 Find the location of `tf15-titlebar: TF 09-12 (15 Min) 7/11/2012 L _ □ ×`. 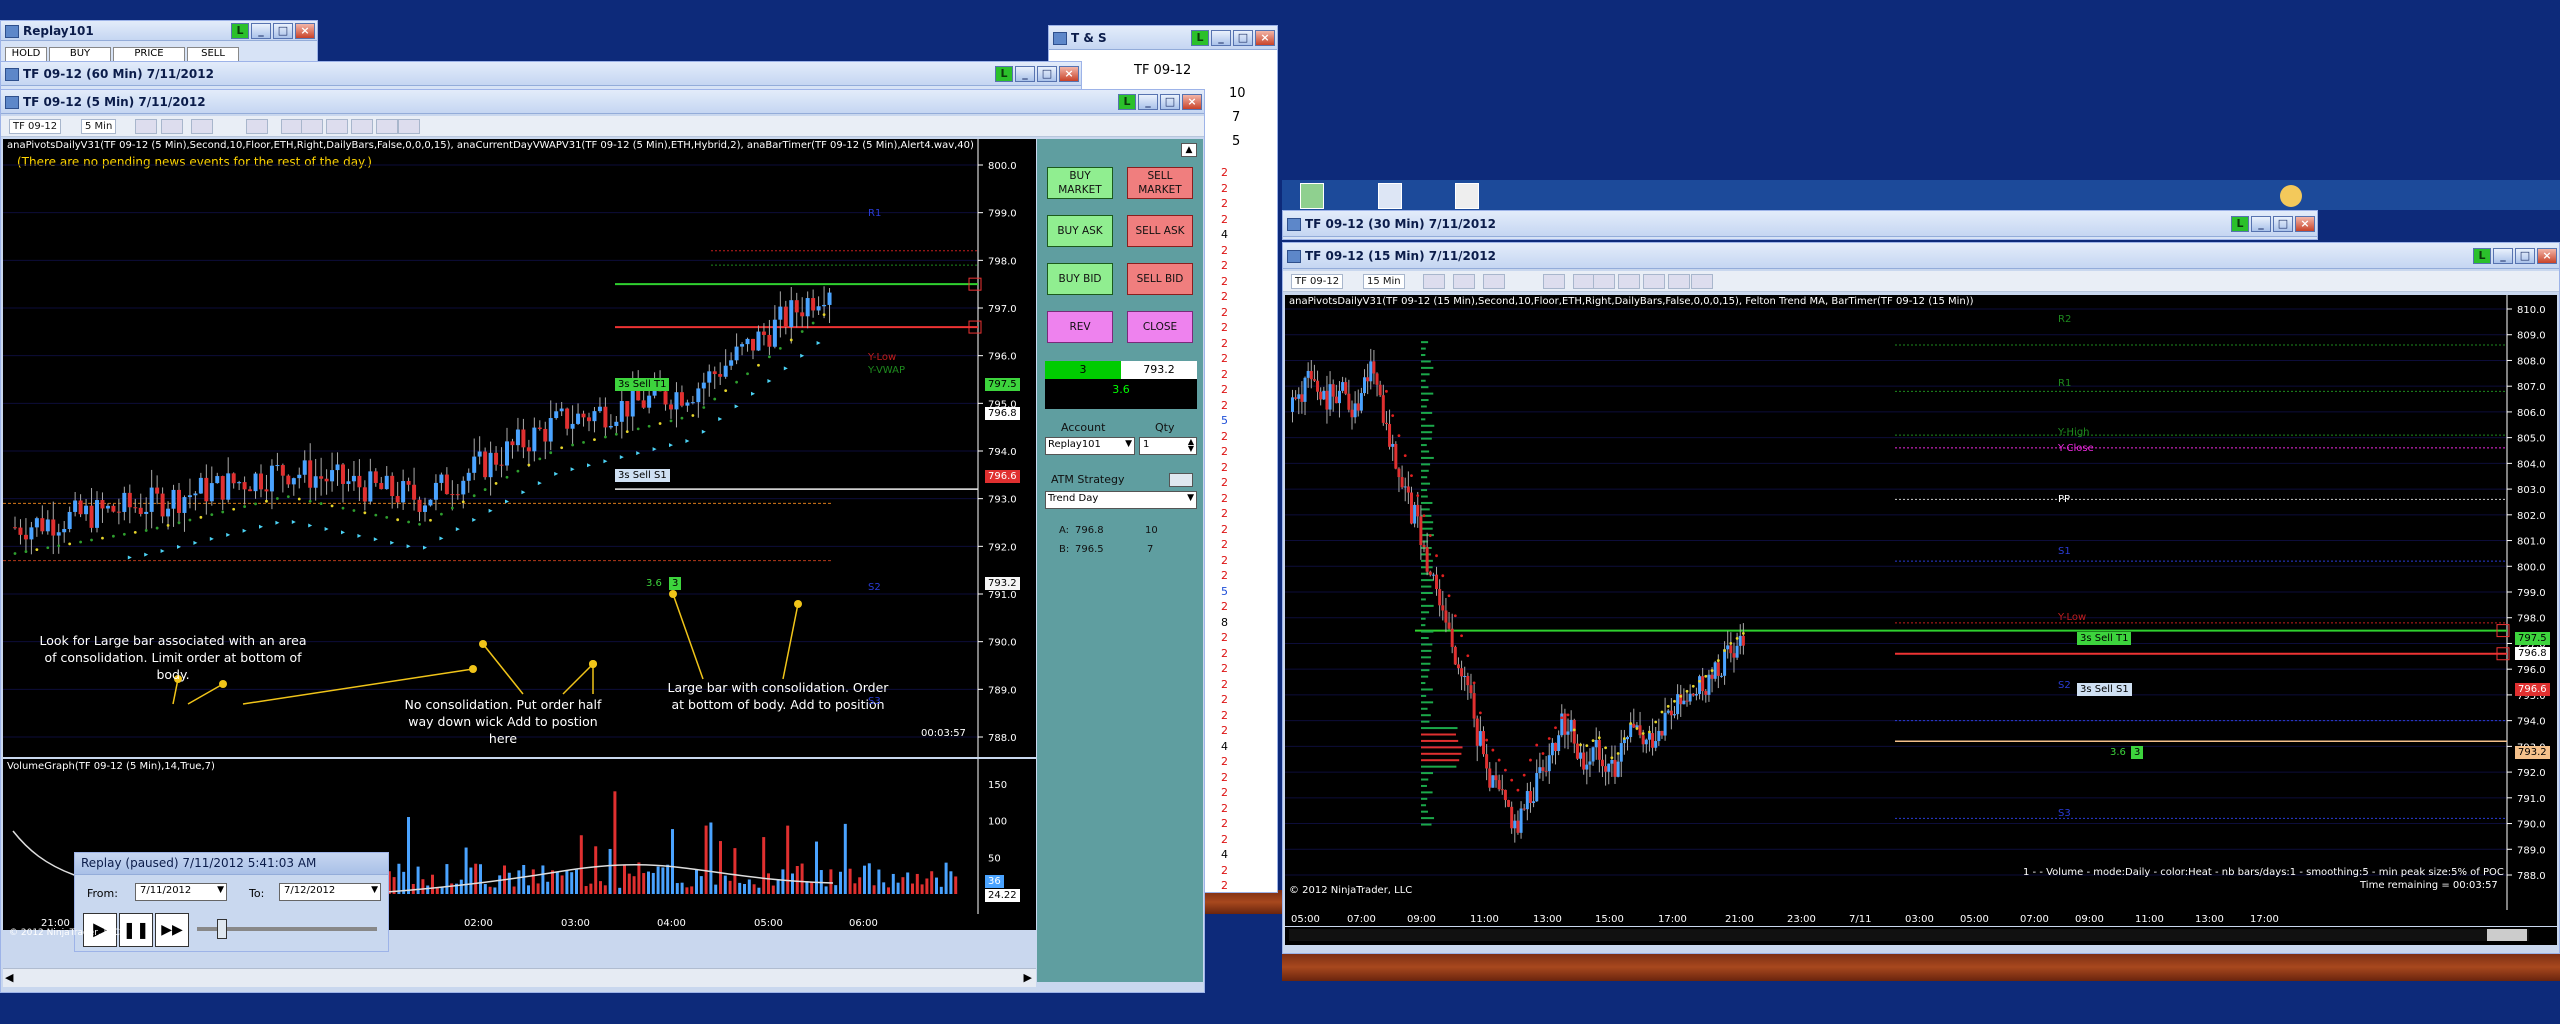

tf15-titlebar: TF 09-12 (15 Min) 7/11/2012 L _ □ × is located at coordinates (1921, 256).